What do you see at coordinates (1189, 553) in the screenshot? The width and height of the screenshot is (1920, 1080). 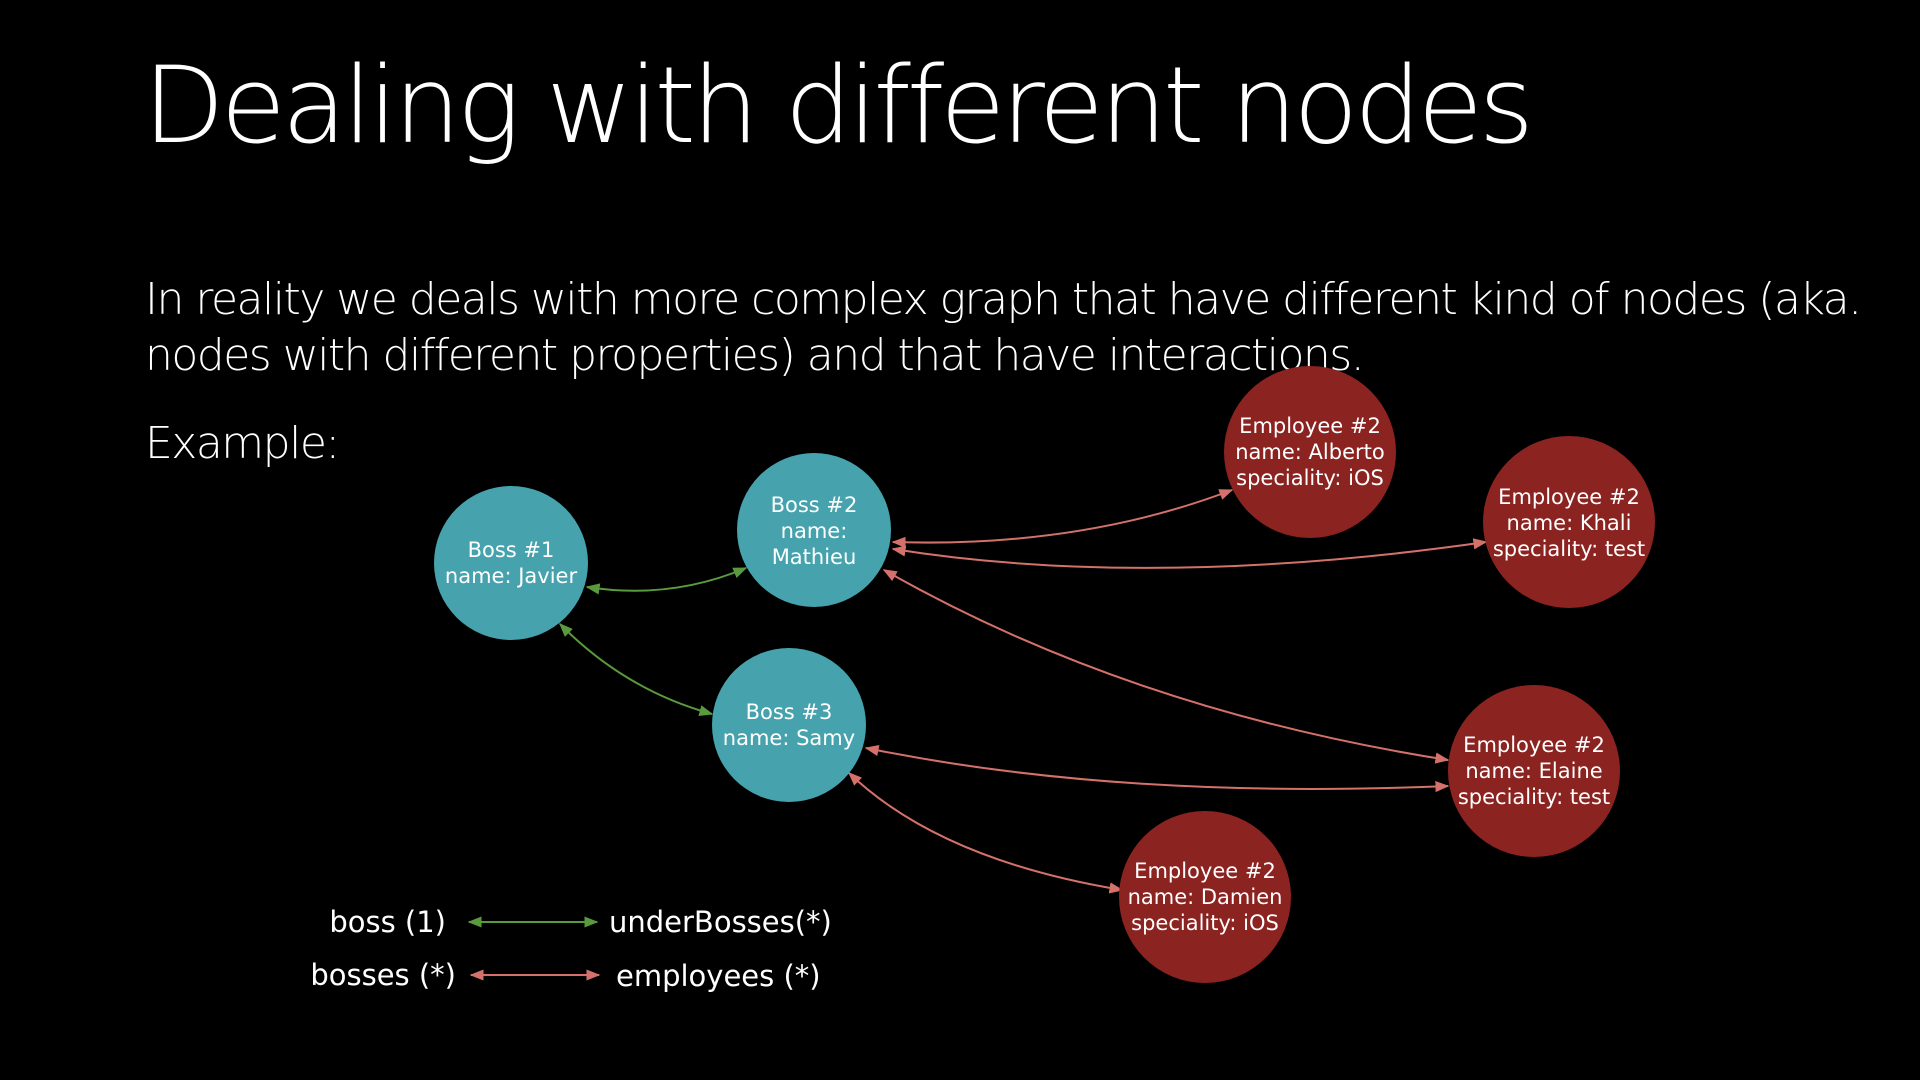 I see `edge-boss2-khali` at bounding box center [1189, 553].